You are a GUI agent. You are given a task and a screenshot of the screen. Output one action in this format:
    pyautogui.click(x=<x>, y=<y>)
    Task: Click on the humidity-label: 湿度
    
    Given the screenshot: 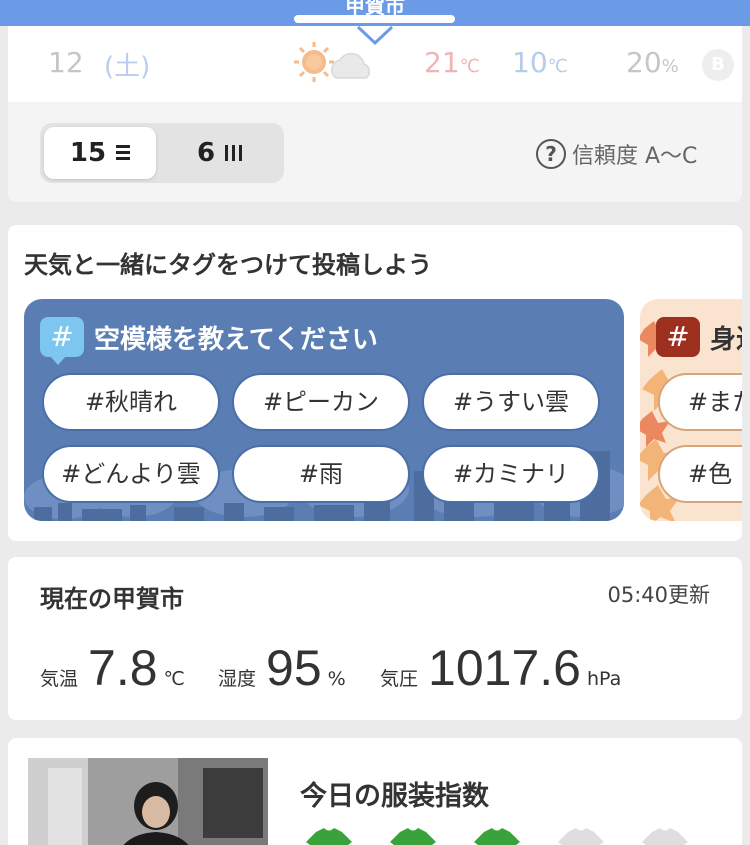 What is the action you would take?
    pyautogui.click(x=237, y=679)
    